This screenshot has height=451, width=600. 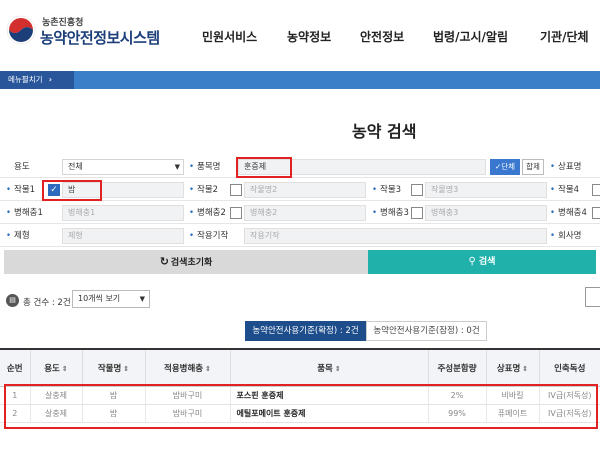 I want to click on nav-pesticide-info: 농약정보, so click(x=309, y=36).